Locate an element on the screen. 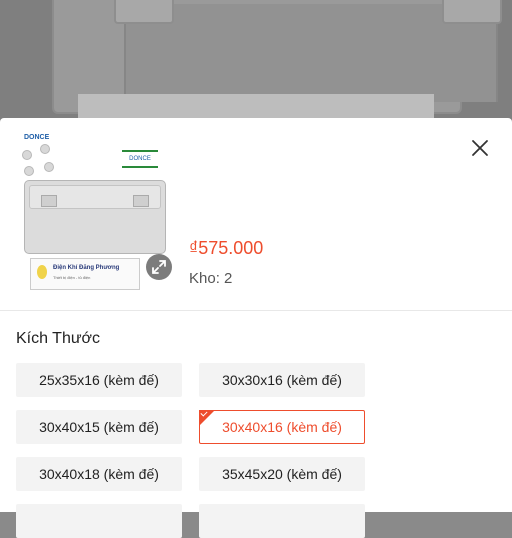  option-label: 25x35x16 (kèm đế) is located at coordinates (99, 380).